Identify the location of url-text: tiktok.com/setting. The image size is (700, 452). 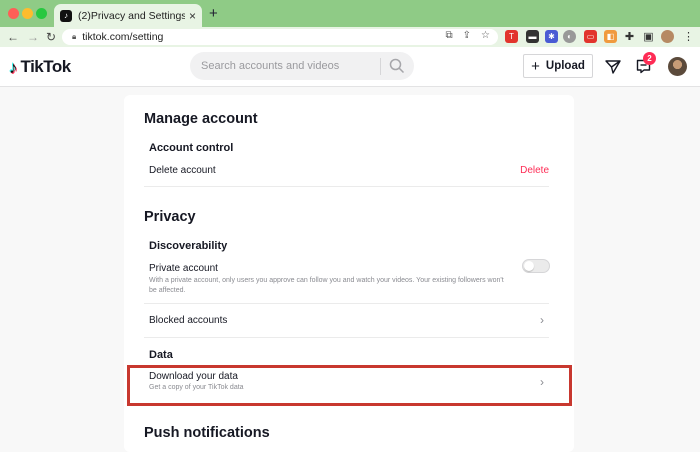
(123, 37).